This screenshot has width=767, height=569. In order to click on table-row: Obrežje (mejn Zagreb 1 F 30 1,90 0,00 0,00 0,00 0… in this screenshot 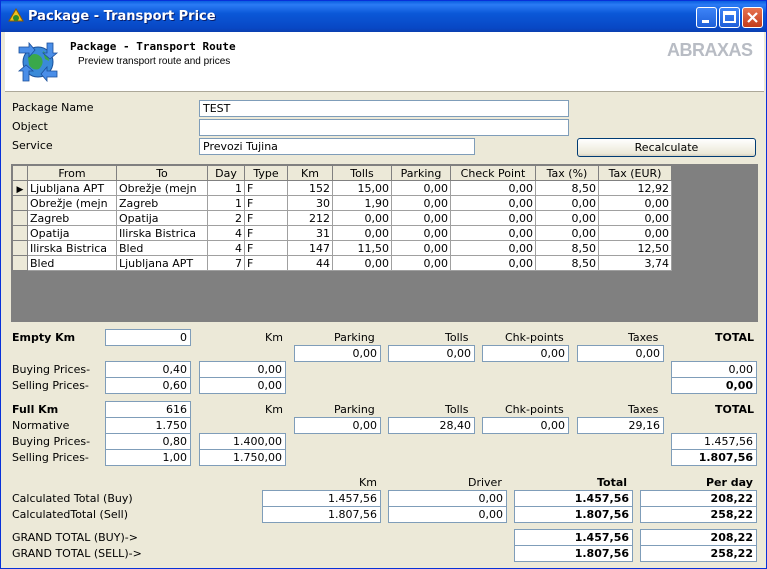, I will do `click(342, 203)`.